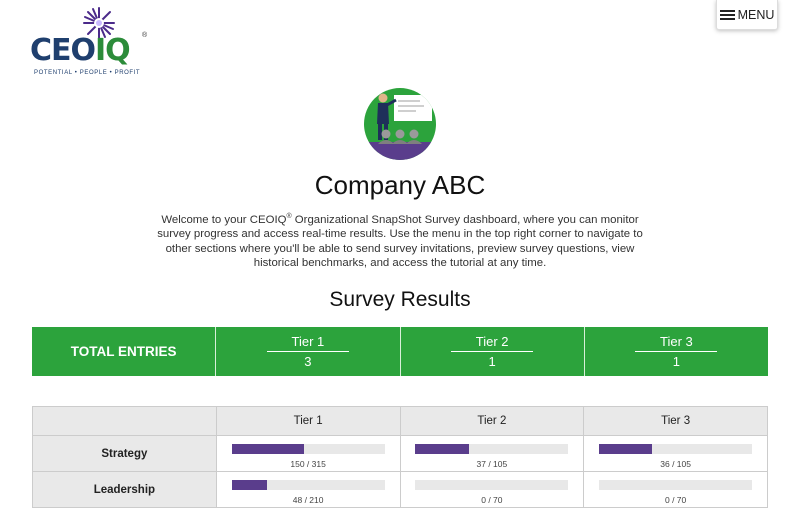 Image resolution: width=800 pixels, height=509 pixels. Describe the element at coordinates (307, 343) in the screenshot. I see `total-tier-label: Tier 1` at that location.